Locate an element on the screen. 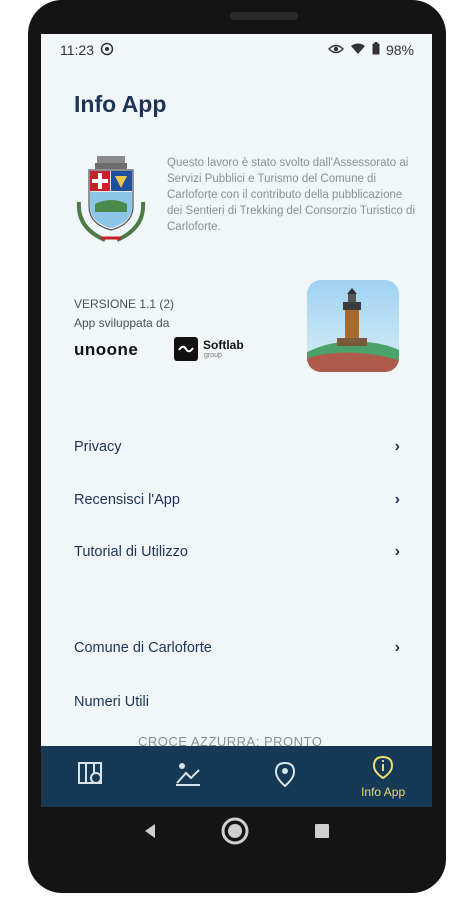  trekking-icon is located at coordinates (188, 776).